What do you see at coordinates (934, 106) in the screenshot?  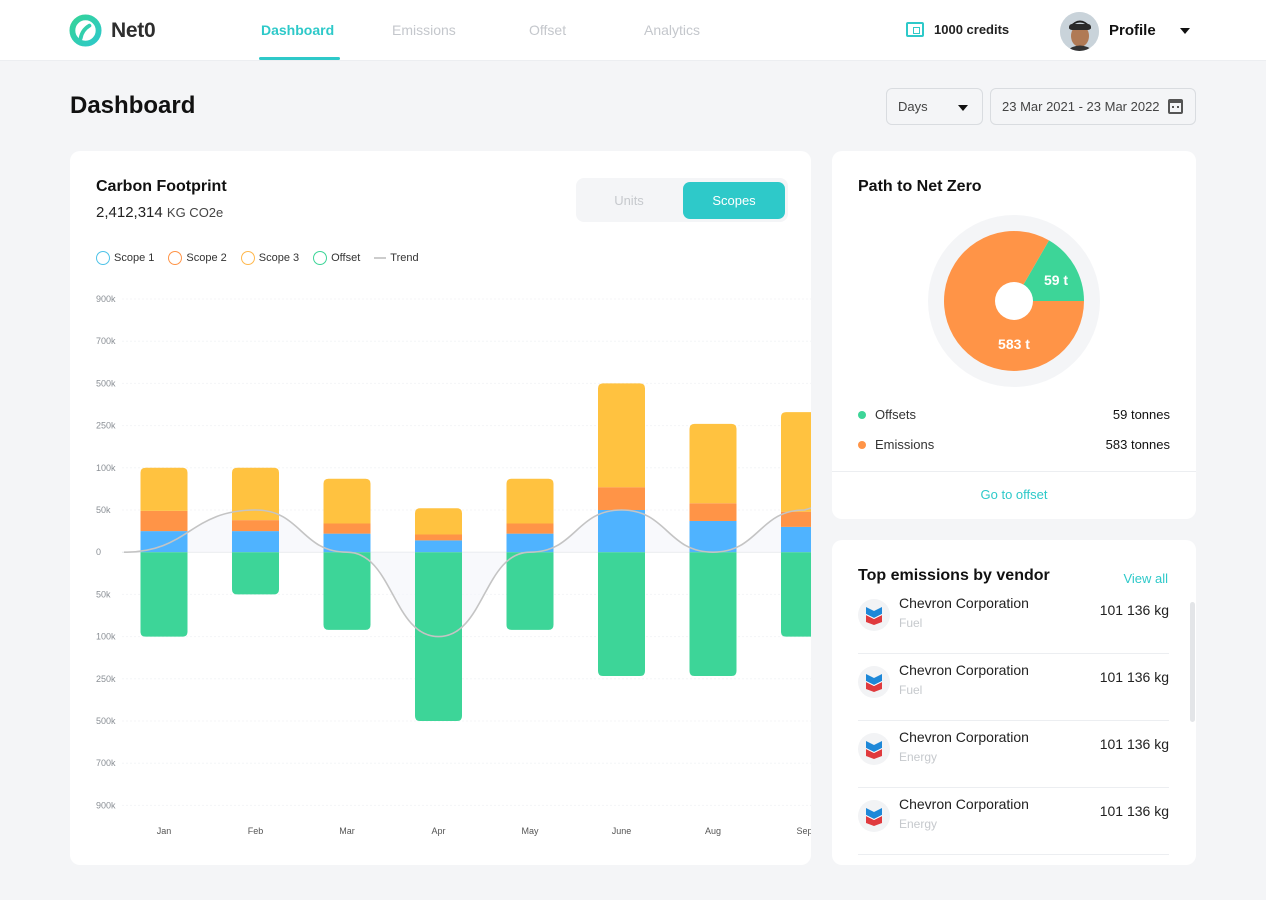 I see `period-select: Days` at bounding box center [934, 106].